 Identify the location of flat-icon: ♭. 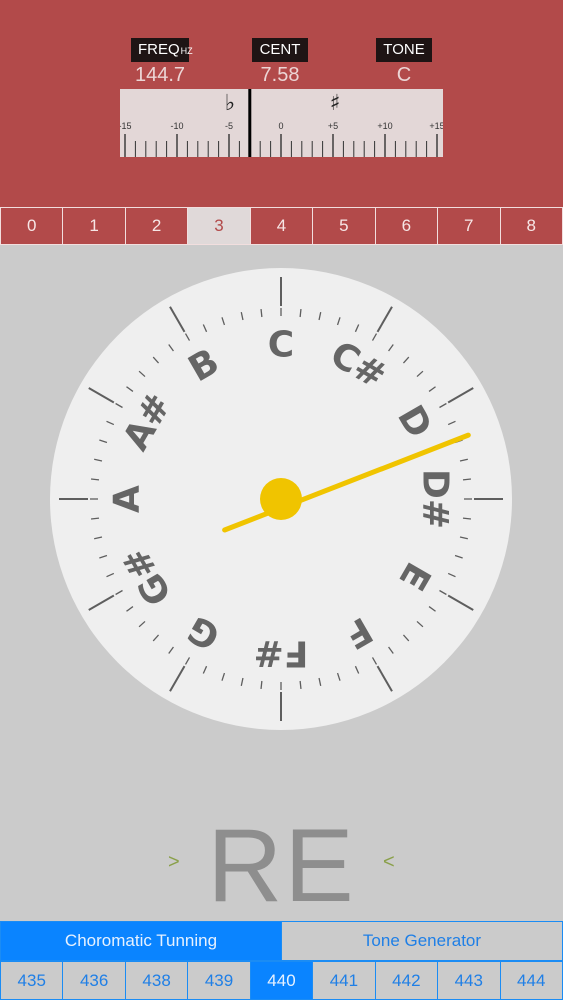
(230, 103).